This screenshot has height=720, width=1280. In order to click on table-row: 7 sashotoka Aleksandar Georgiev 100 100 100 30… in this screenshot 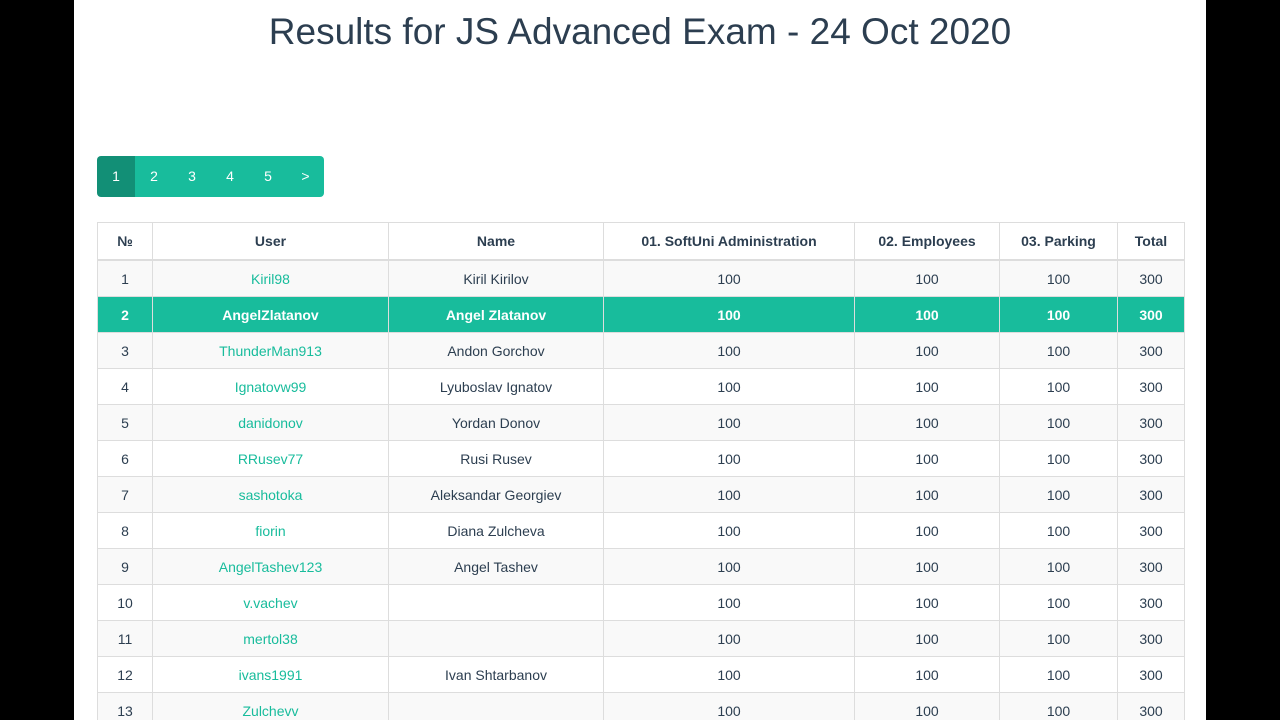, I will do `click(641, 494)`.